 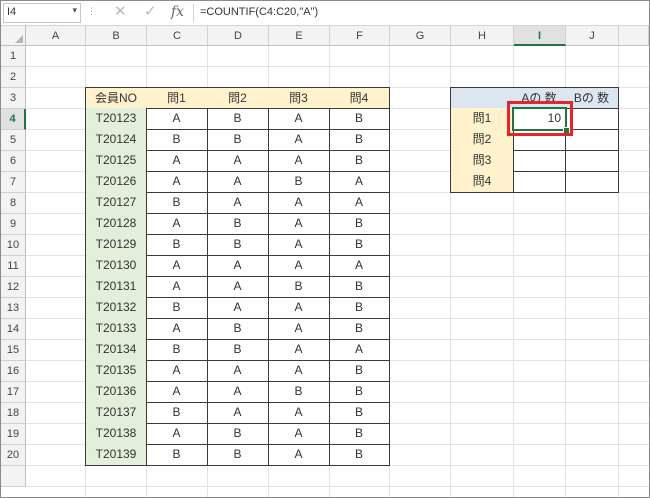 I want to click on name-box: I4 ▾, so click(x=42, y=13).